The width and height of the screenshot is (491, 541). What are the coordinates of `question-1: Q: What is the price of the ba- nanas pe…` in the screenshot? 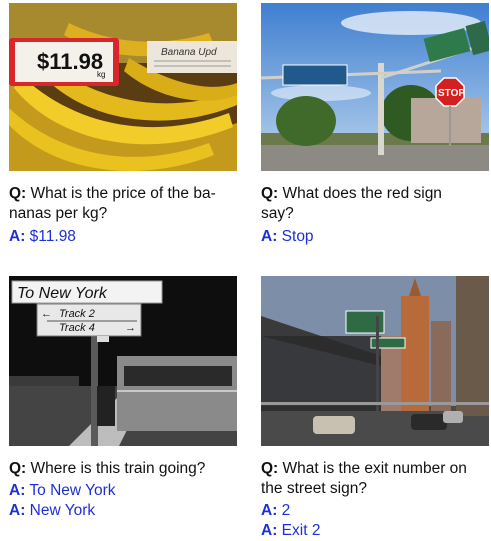 It's located at (112, 203).